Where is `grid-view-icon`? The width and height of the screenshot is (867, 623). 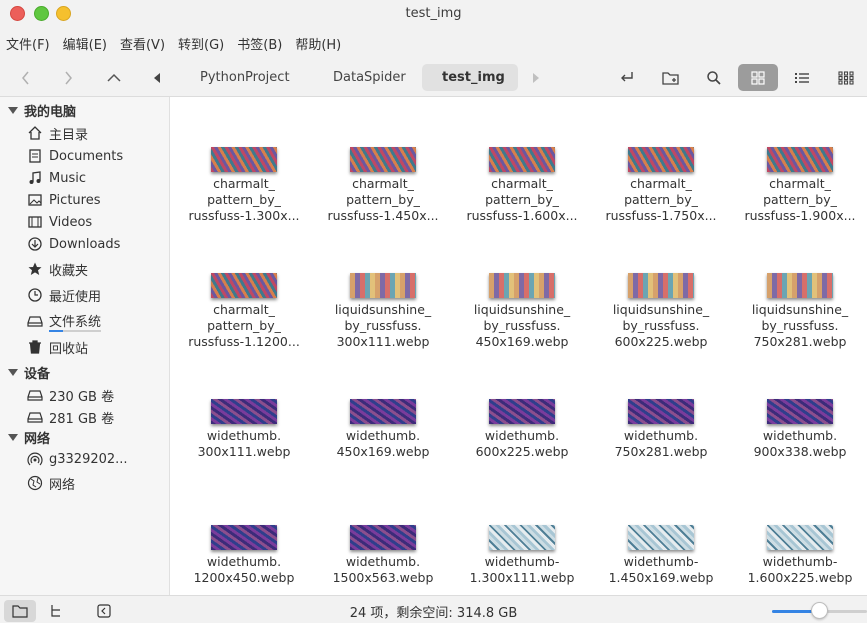
grid-view-icon is located at coordinates (758, 77).